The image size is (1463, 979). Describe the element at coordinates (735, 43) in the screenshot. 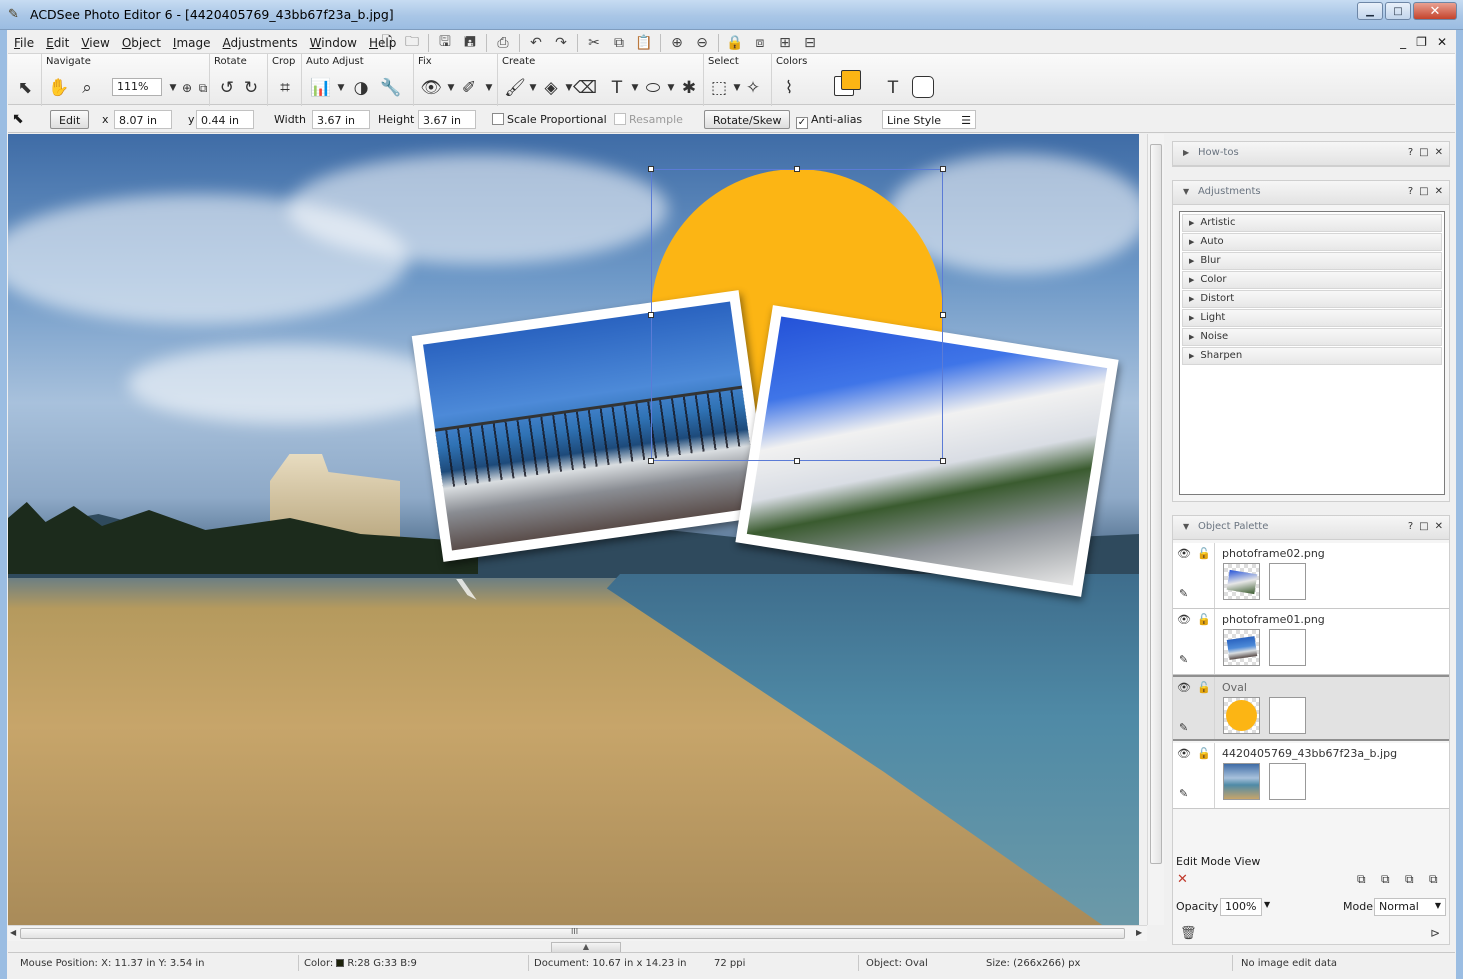

I see `lock-icon: 🔒` at that location.